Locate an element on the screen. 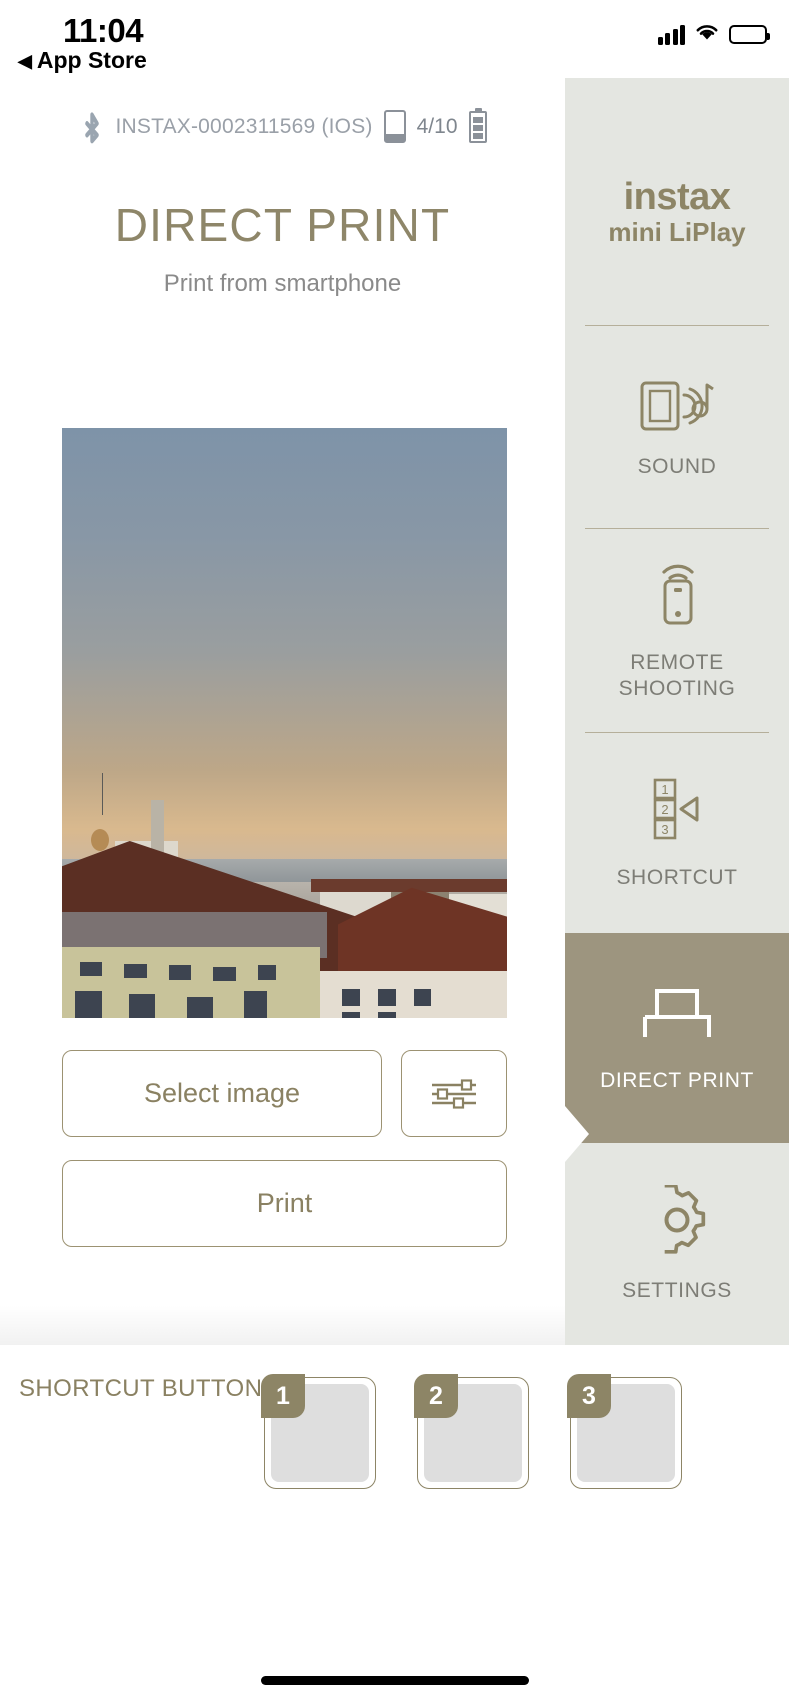  print-label: Print is located at coordinates (284, 1203).